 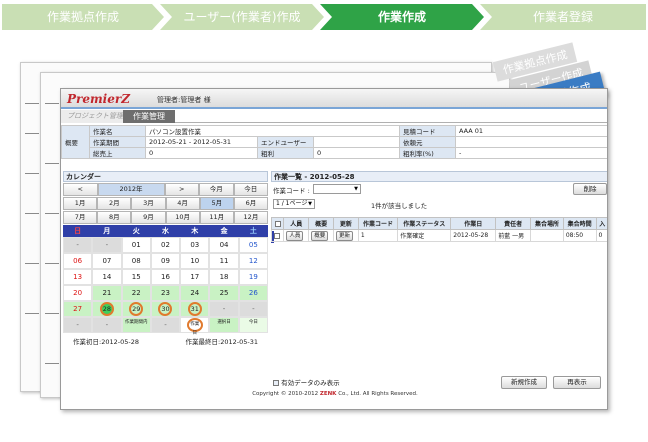 What do you see at coordinates (427, 153) in the screenshot?
I see `profit-rate-label: 粗利率(%)` at bounding box center [427, 153].